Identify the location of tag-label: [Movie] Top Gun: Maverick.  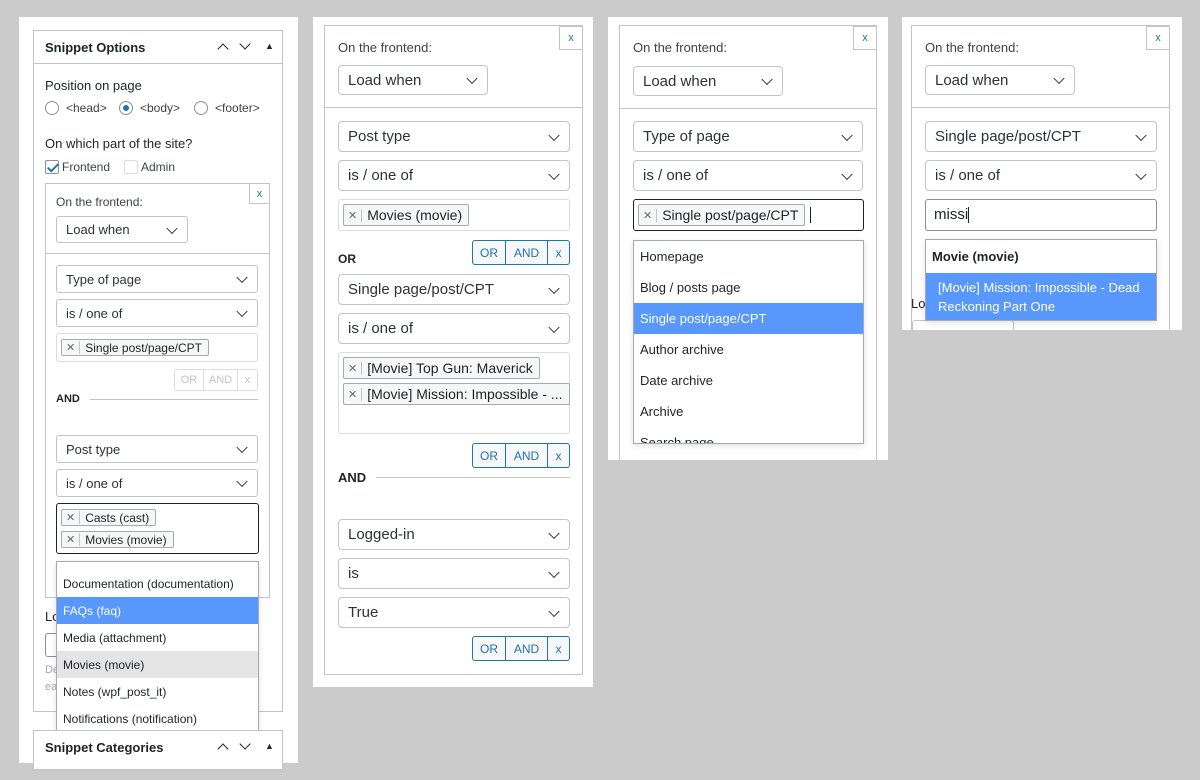
(450, 368).